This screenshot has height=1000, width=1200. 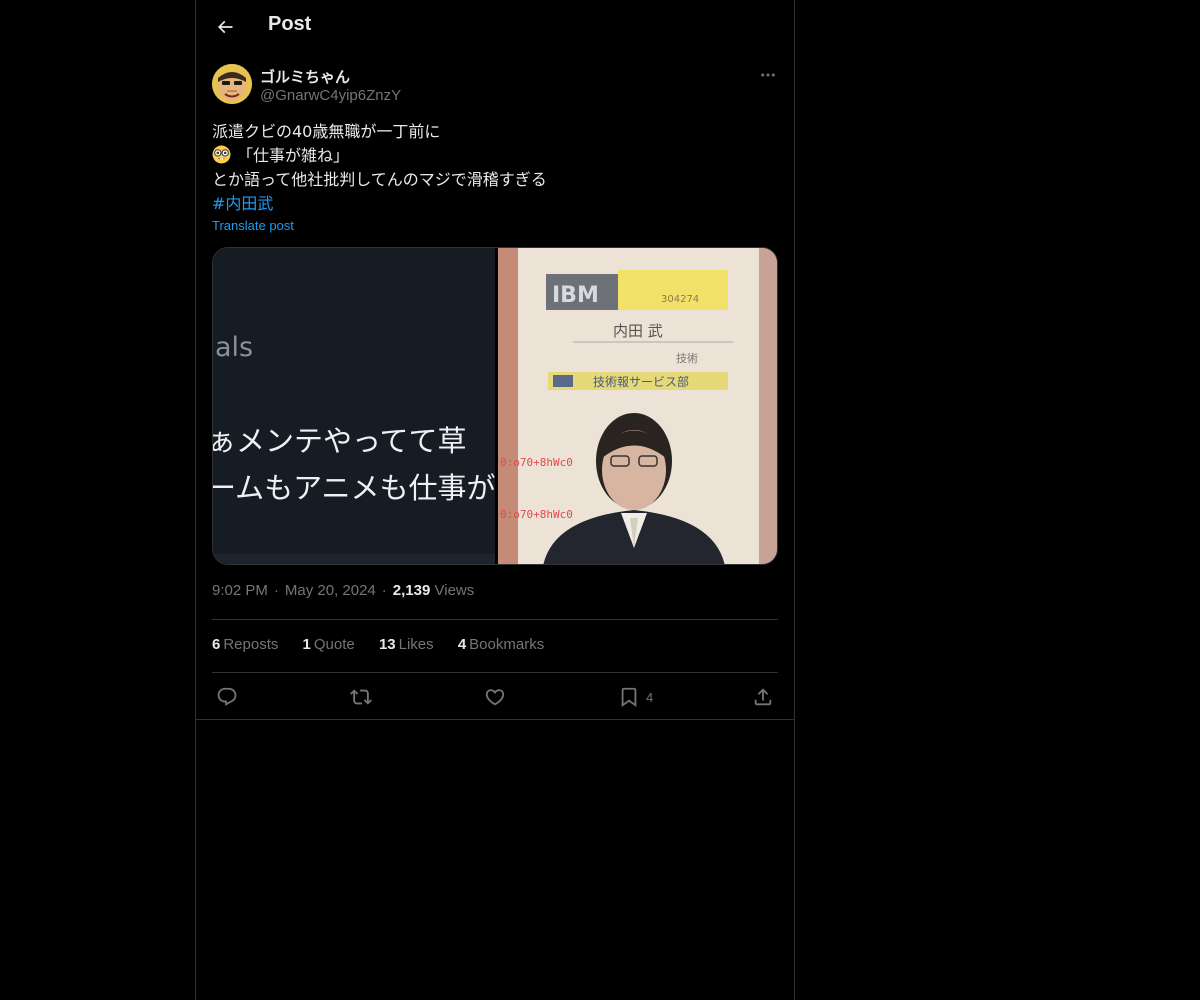 I want to click on back-button, so click(x=225, y=27).